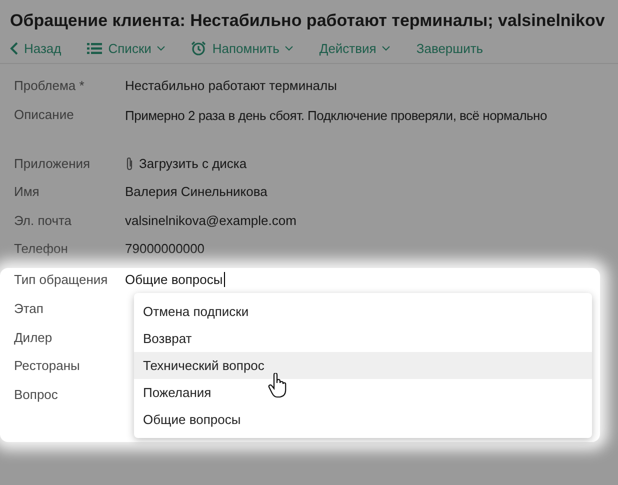  What do you see at coordinates (307, 21) in the screenshot?
I see `page-title: Обращение клиента: Нестабильно работают терминалы; valsinelnikov` at bounding box center [307, 21].